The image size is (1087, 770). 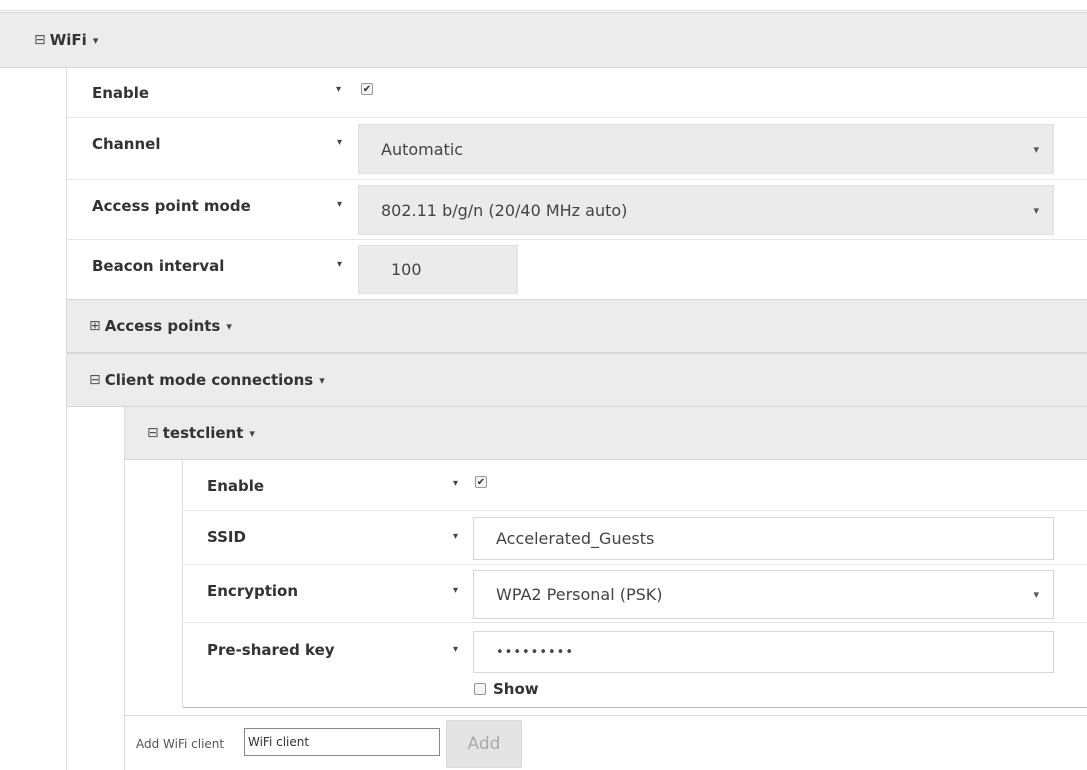 What do you see at coordinates (516, 689) in the screenshot?
I see `show-password-label: Show` at bounding box center [516, 689].